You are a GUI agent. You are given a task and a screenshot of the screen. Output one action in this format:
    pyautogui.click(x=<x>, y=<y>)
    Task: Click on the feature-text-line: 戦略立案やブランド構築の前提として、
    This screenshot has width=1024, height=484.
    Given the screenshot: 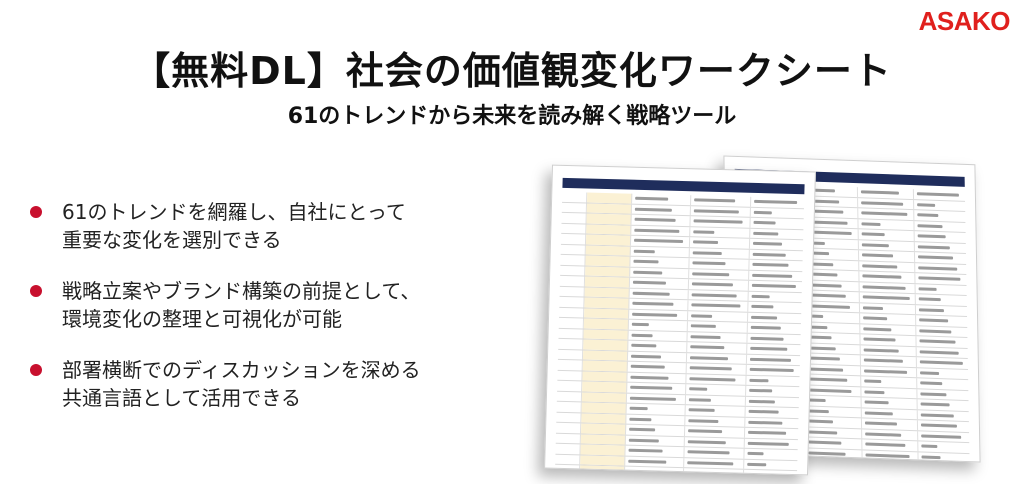 What is the action you would take?
    pyautogui.click(x=241, y=291)
    